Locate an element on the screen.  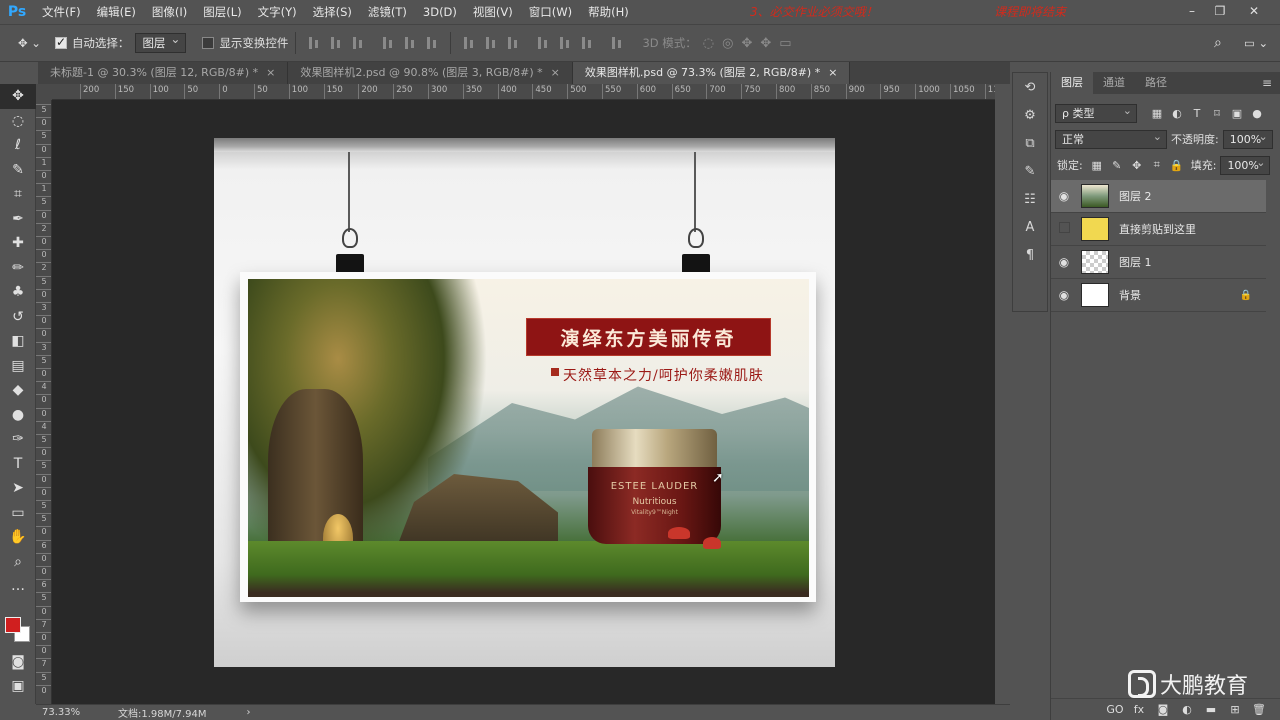
blend-mode-dropdown: 正常 is located at coordinates (1111, 138).